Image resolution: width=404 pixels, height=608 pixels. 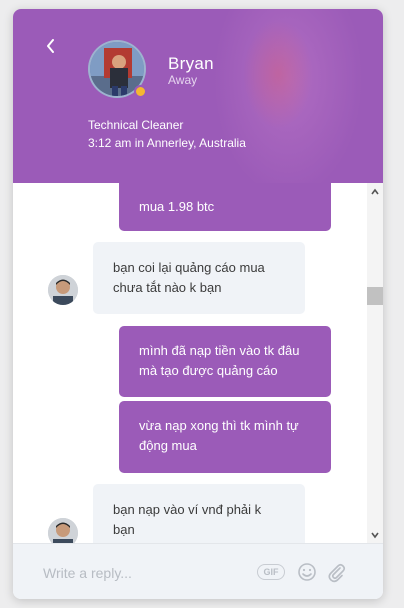 I want to click on reply-input, so click(x=138, y=573).